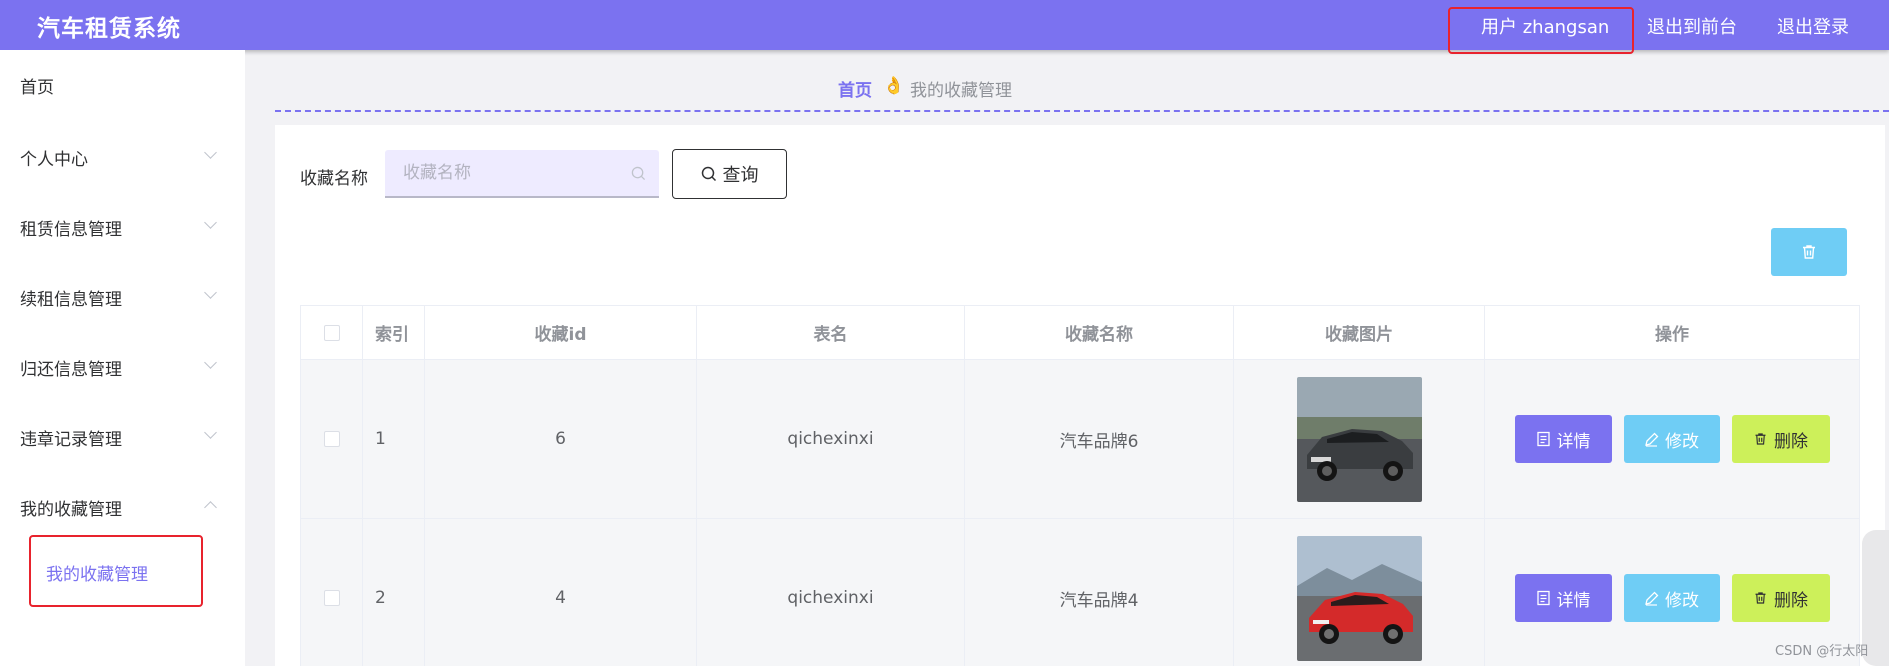 The height and width of the screenshot is (666, 1889). What do you see at coordinates (394, 332) in the screenshot?
I see `column-header-index: 索引` at bounding box center [394, 332].